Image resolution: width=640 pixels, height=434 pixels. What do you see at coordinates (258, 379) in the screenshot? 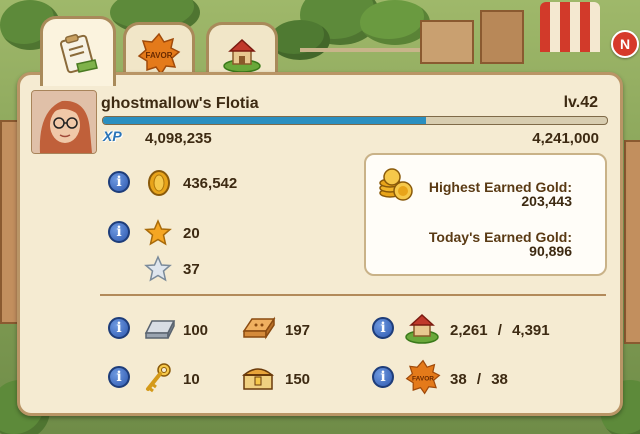
I see `treasure-chest-icon` at bounding box center [258, 379].